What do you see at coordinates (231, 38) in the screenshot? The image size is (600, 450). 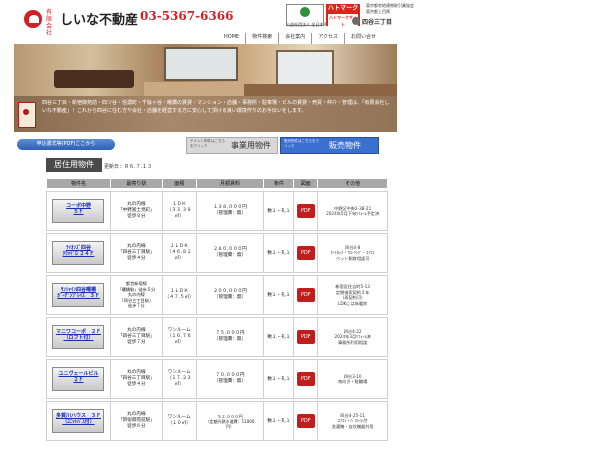 I see `nav-home: HOME` at bounding box center [231, 38].